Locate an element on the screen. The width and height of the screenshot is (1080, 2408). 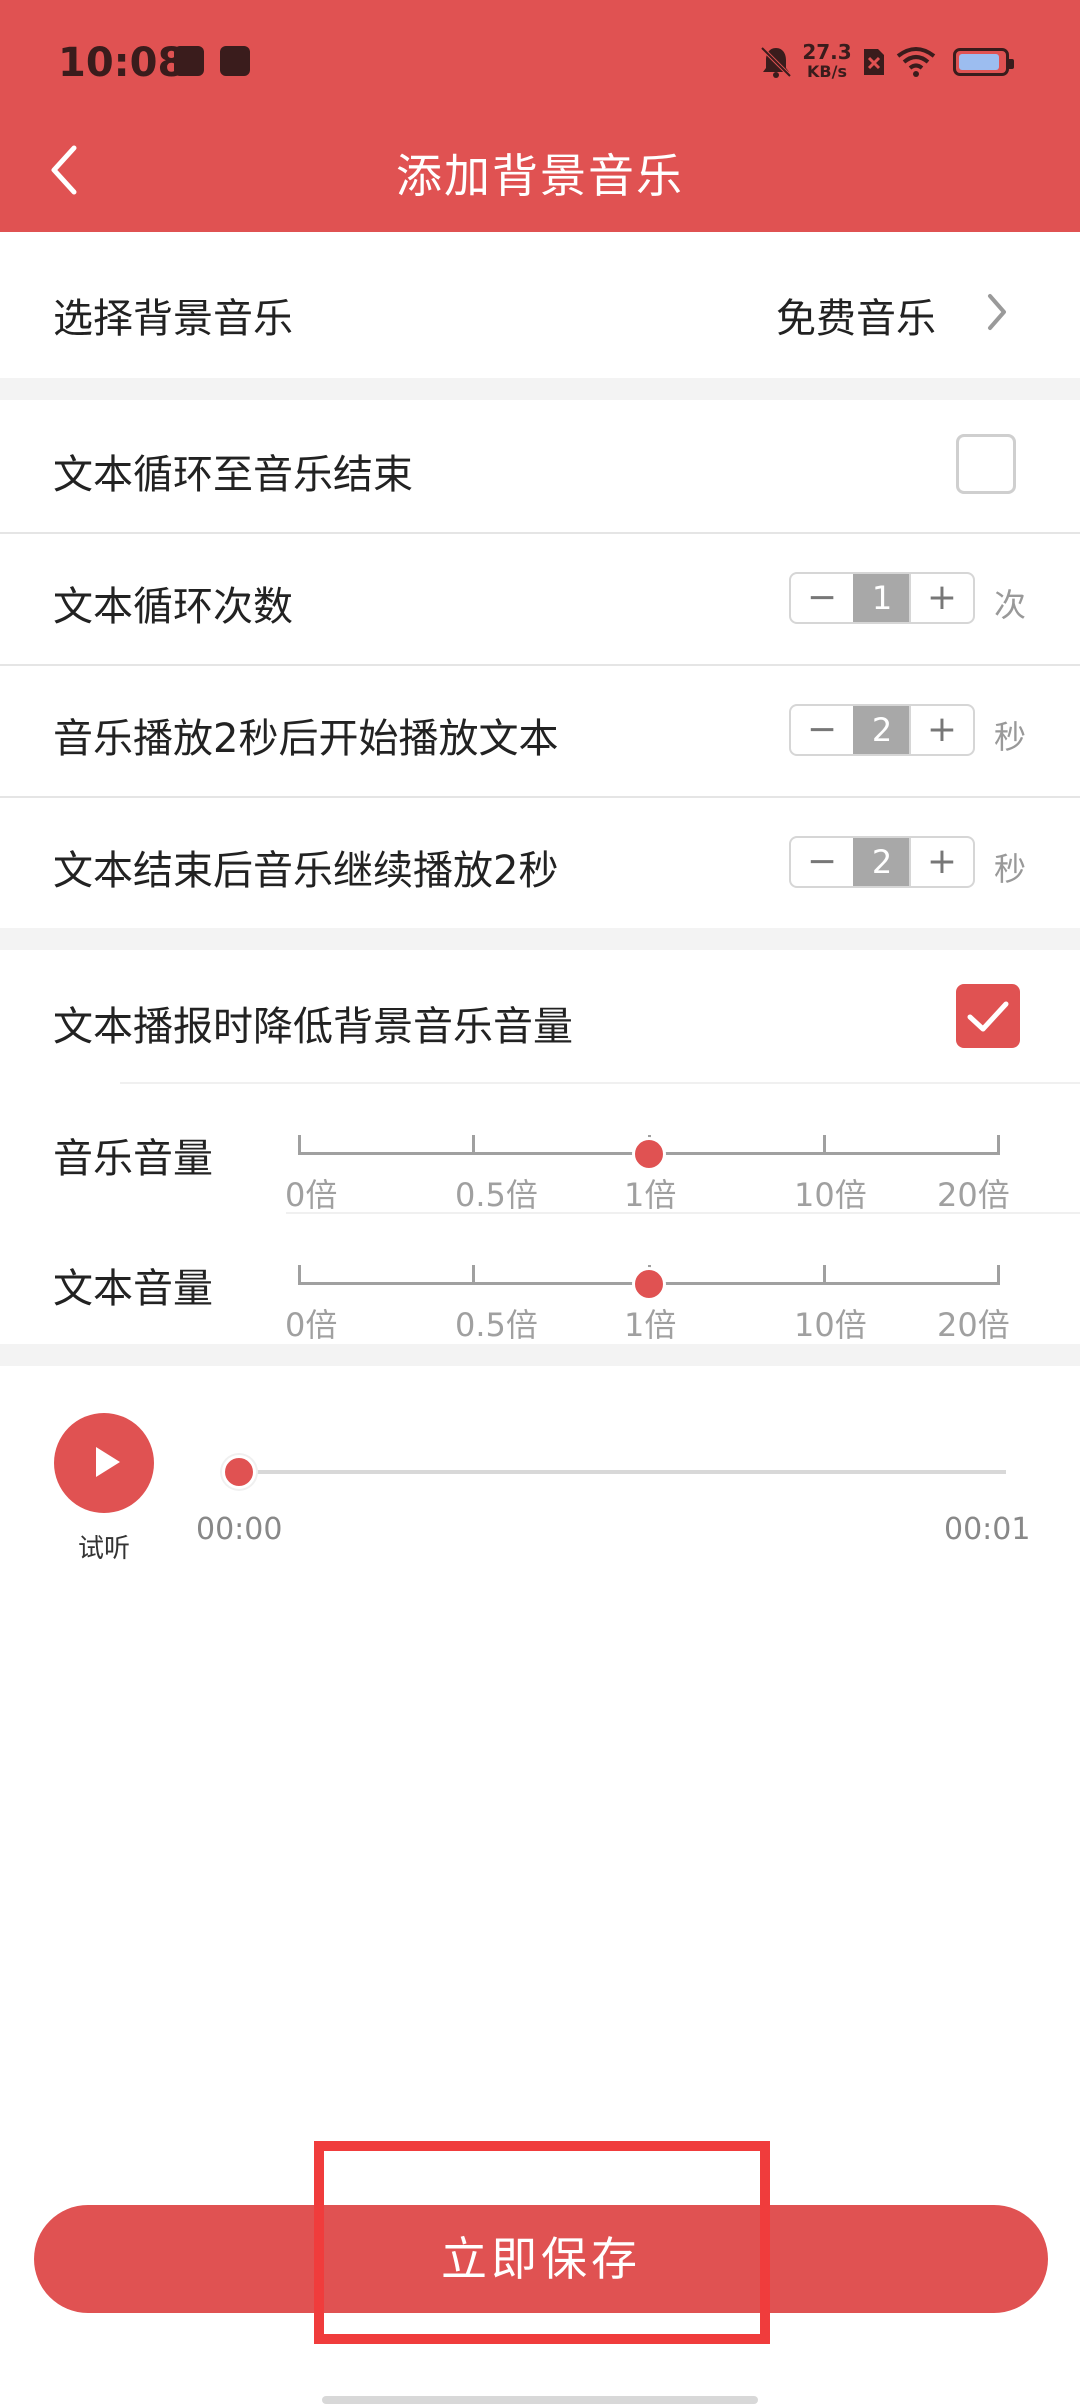
preview-progress-track is located at coordinates (621, 1472).